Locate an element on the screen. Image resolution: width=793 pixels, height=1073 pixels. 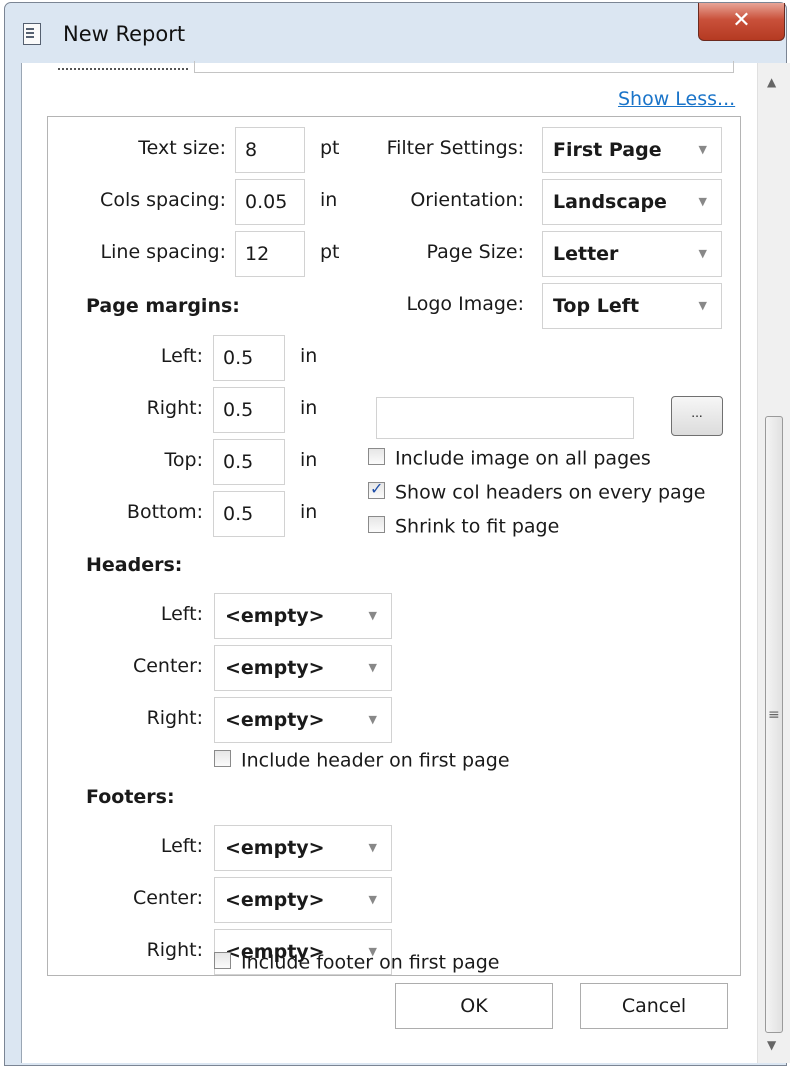
logo-image-value: Top Left is located at coordinates (596, 306).